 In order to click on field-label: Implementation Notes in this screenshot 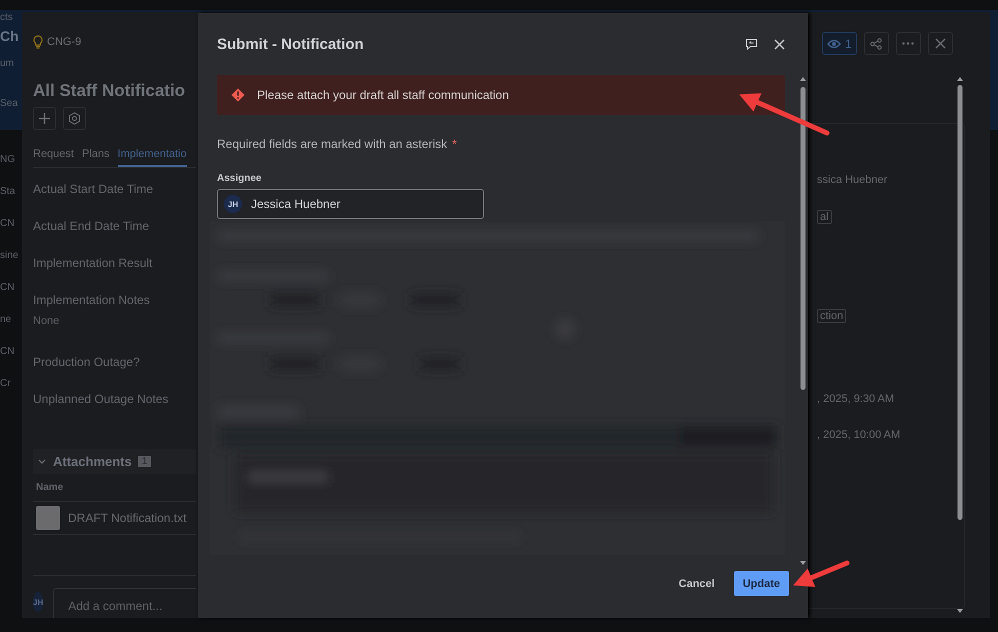, I will do `click(92, 300)`.